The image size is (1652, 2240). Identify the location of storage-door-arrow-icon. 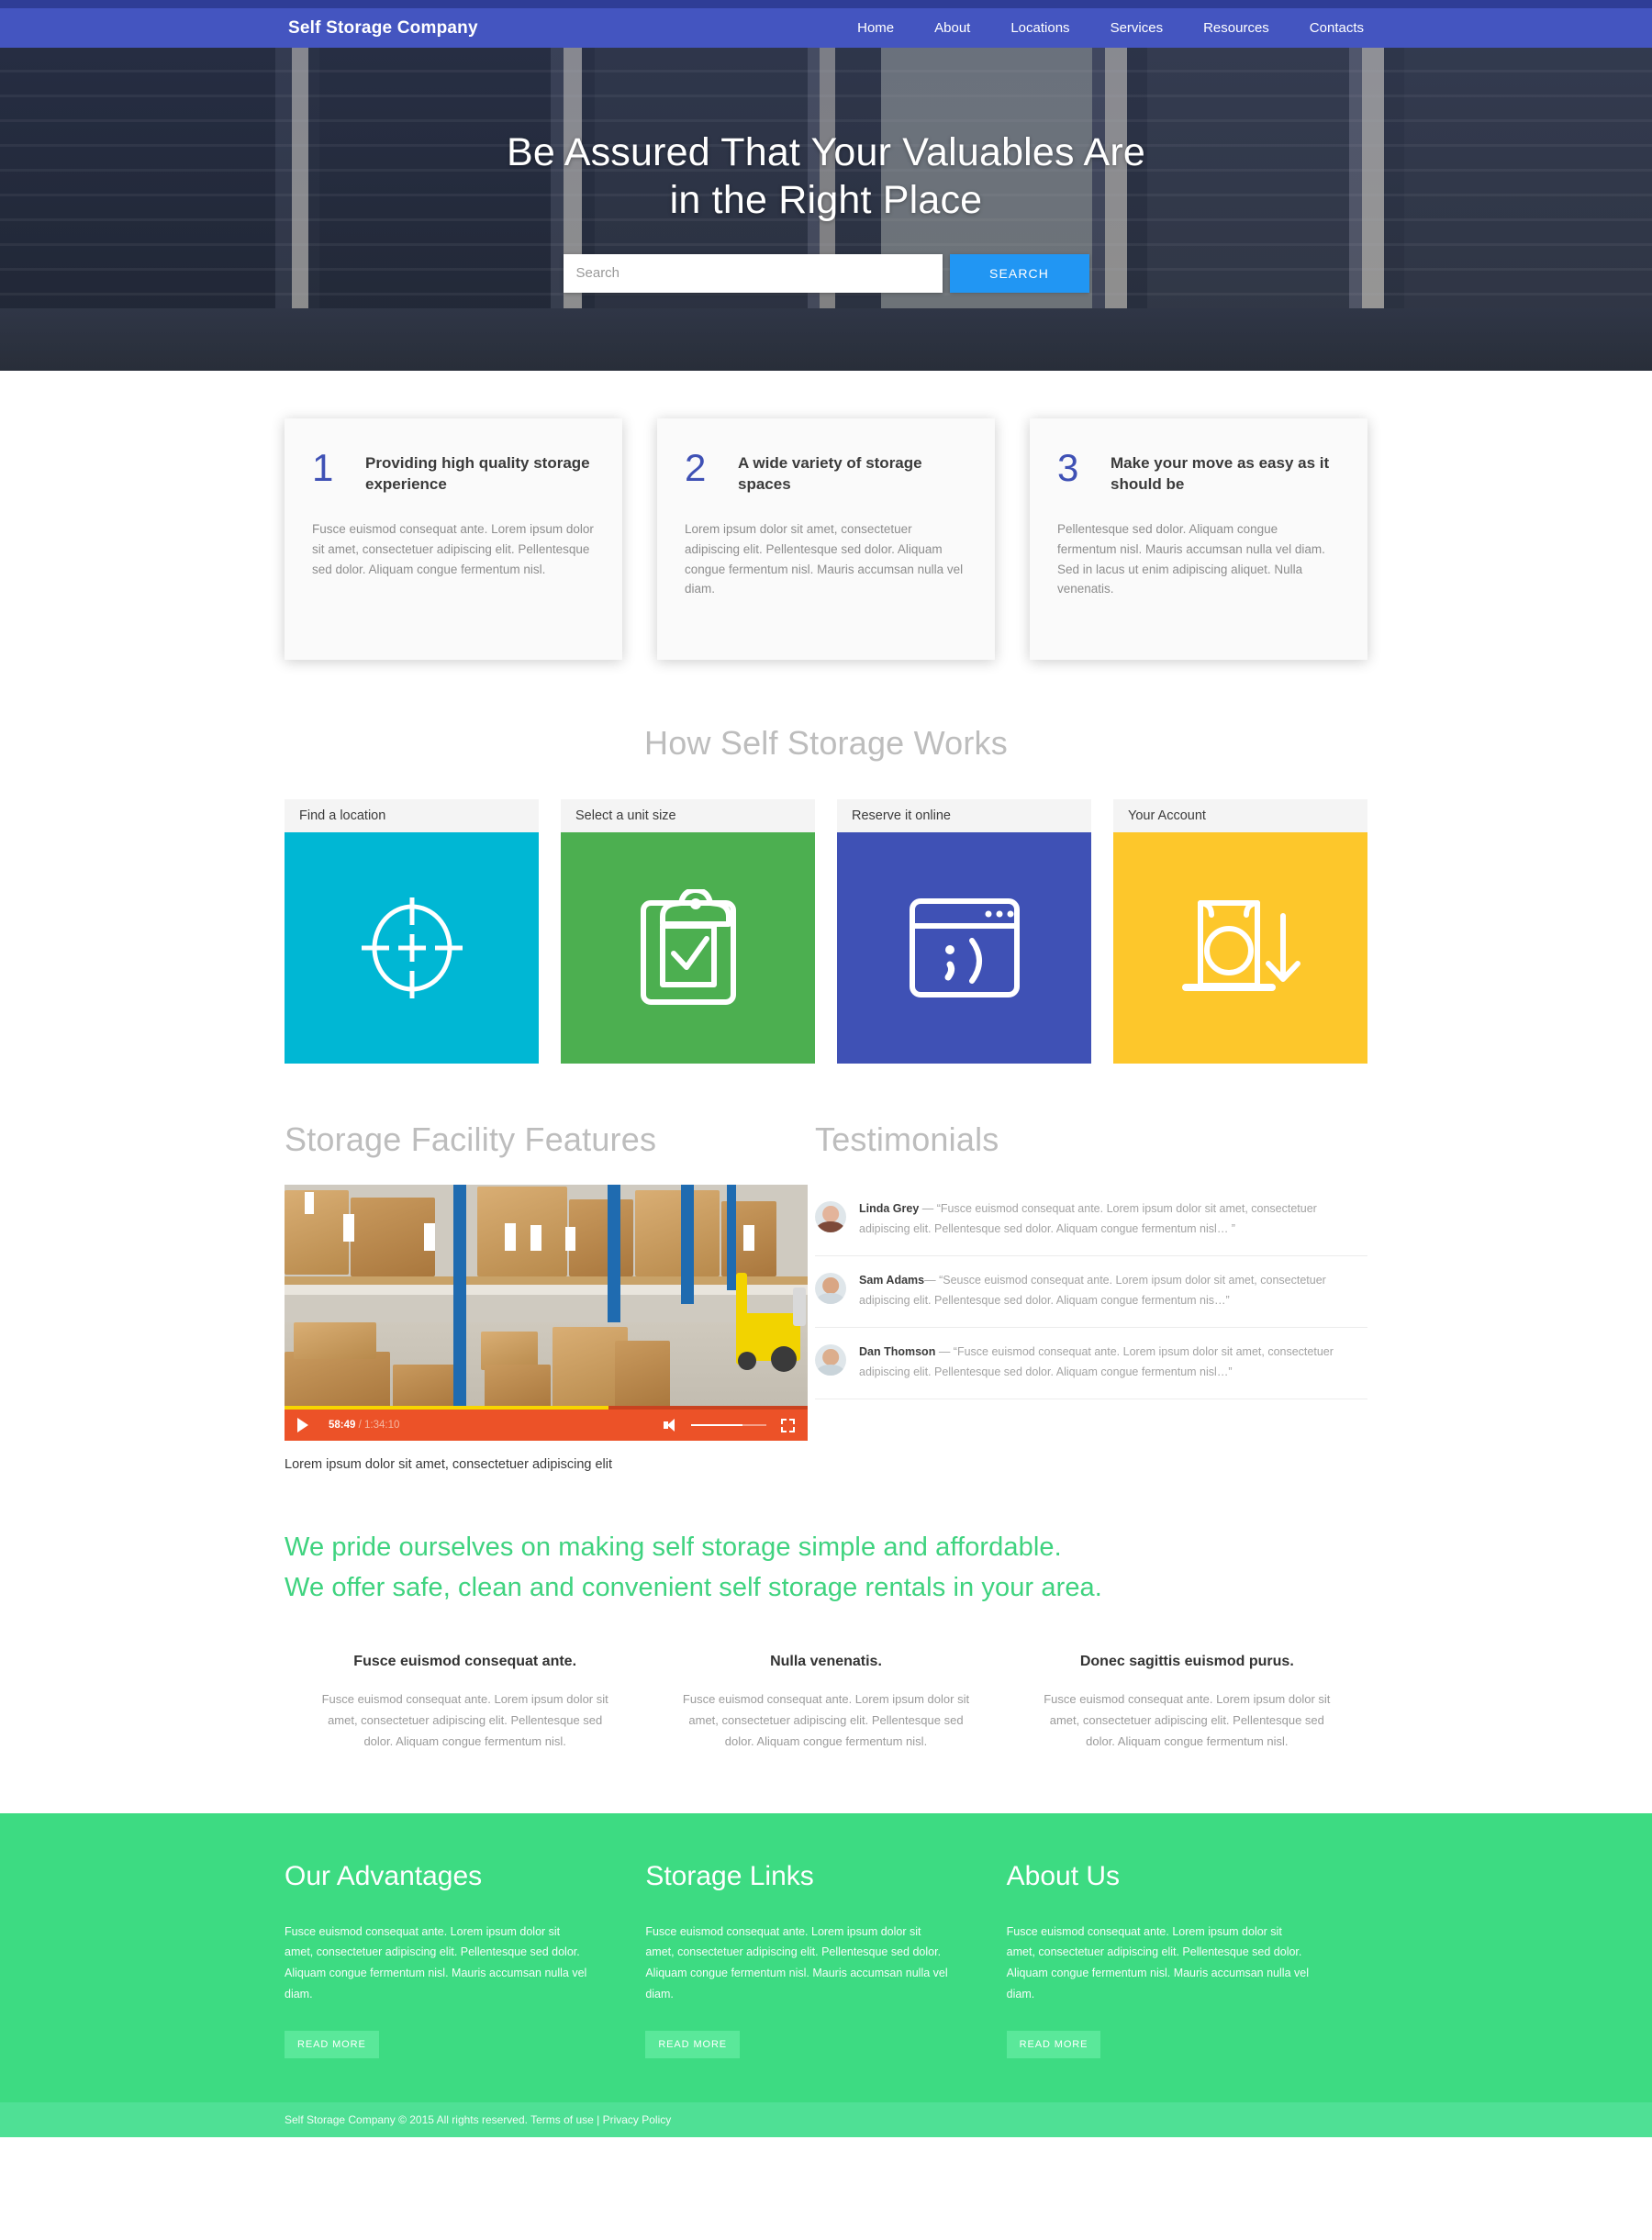
(1240, 948).